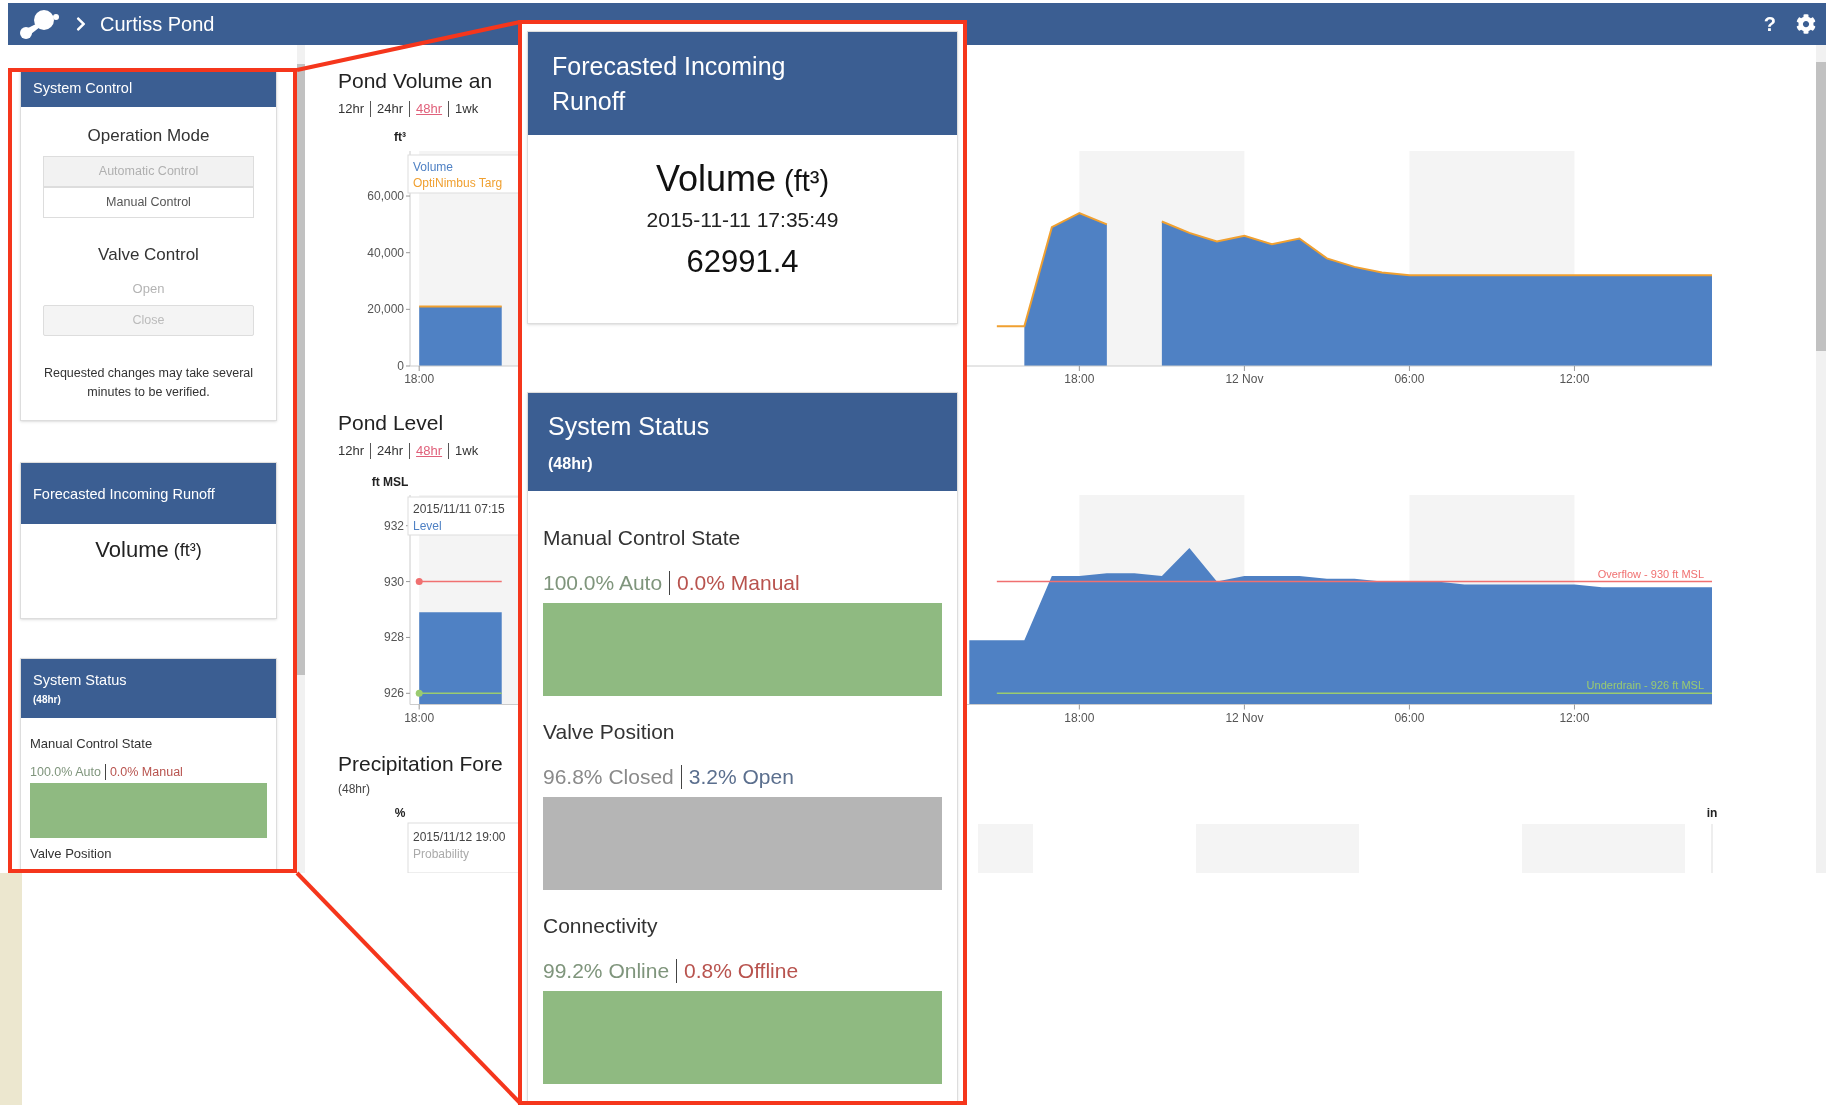  I want to click on axis-unit: ft³, so click(400, 137).